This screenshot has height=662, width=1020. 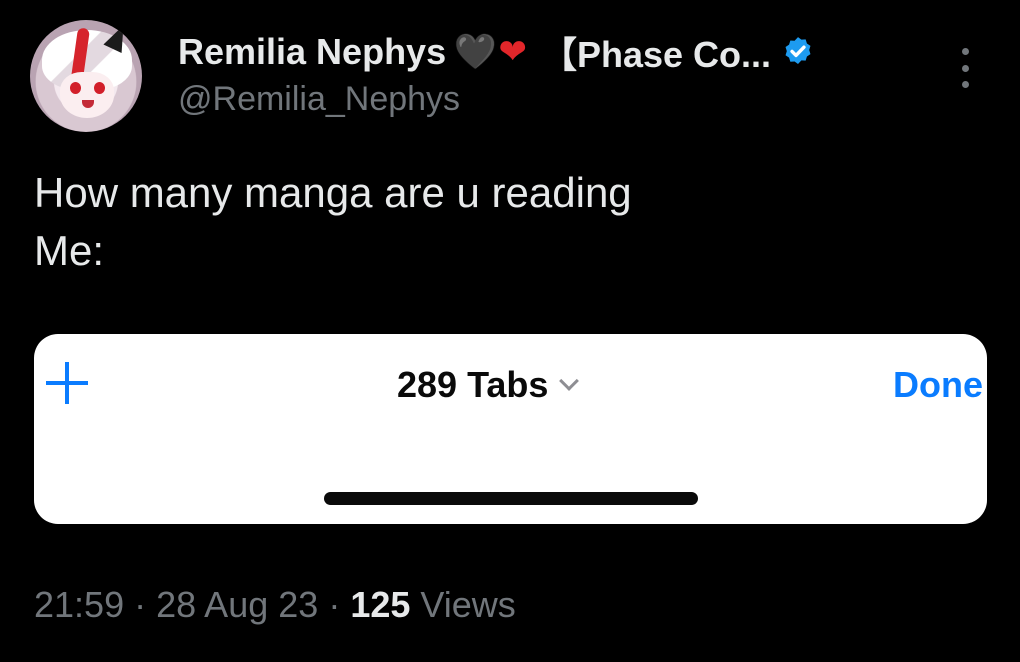 I want to click on tweet-line-2: Me:, so click(x=69, y=250).